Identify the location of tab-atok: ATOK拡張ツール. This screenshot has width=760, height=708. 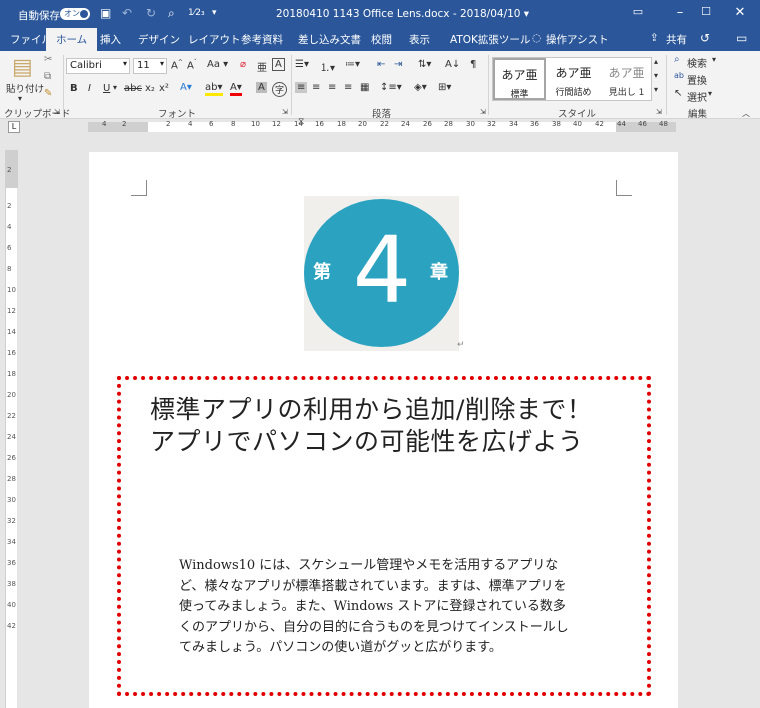
(490, 39).